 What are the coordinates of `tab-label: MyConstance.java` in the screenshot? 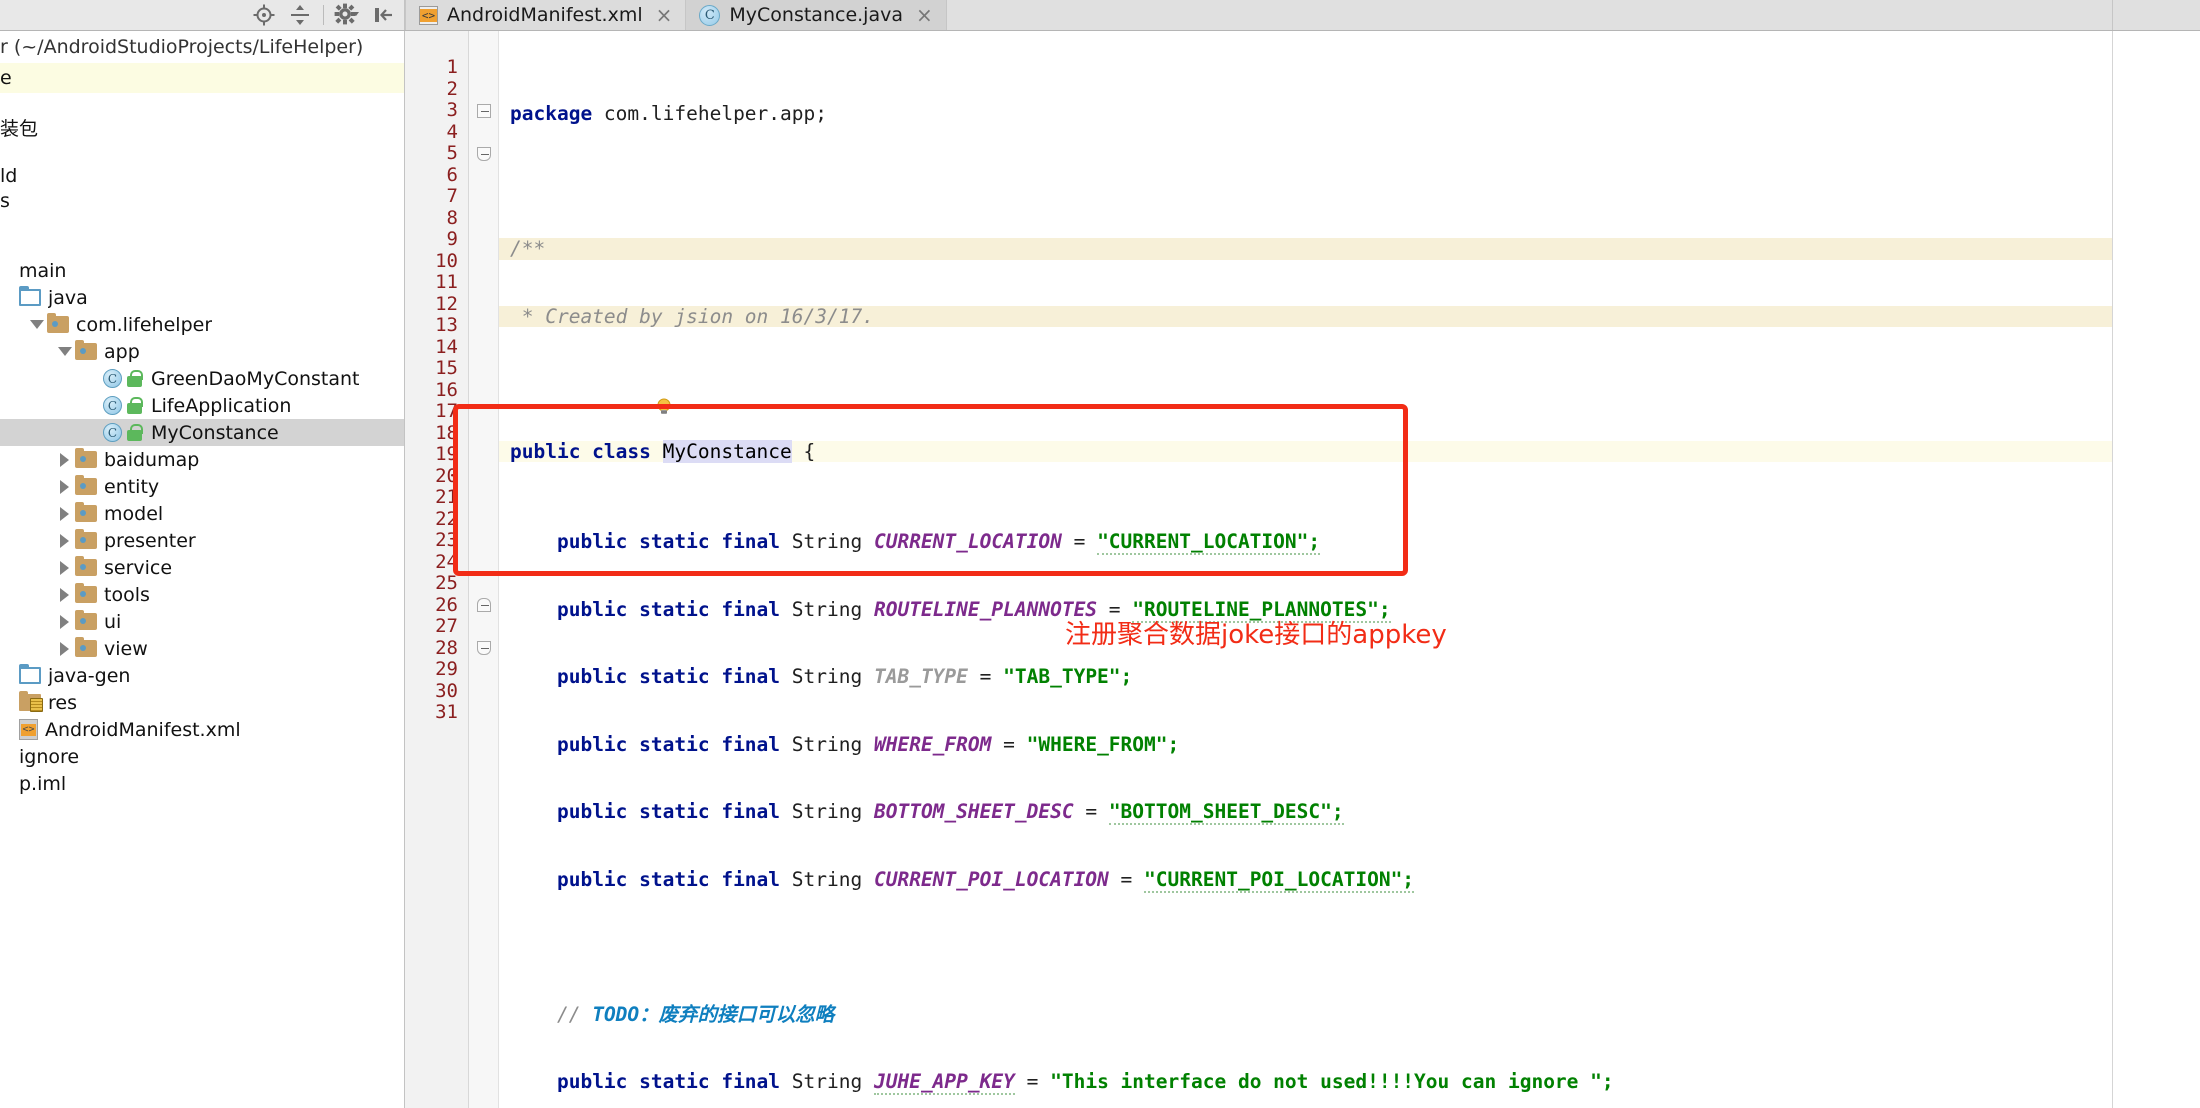 It's located at (816, 15).